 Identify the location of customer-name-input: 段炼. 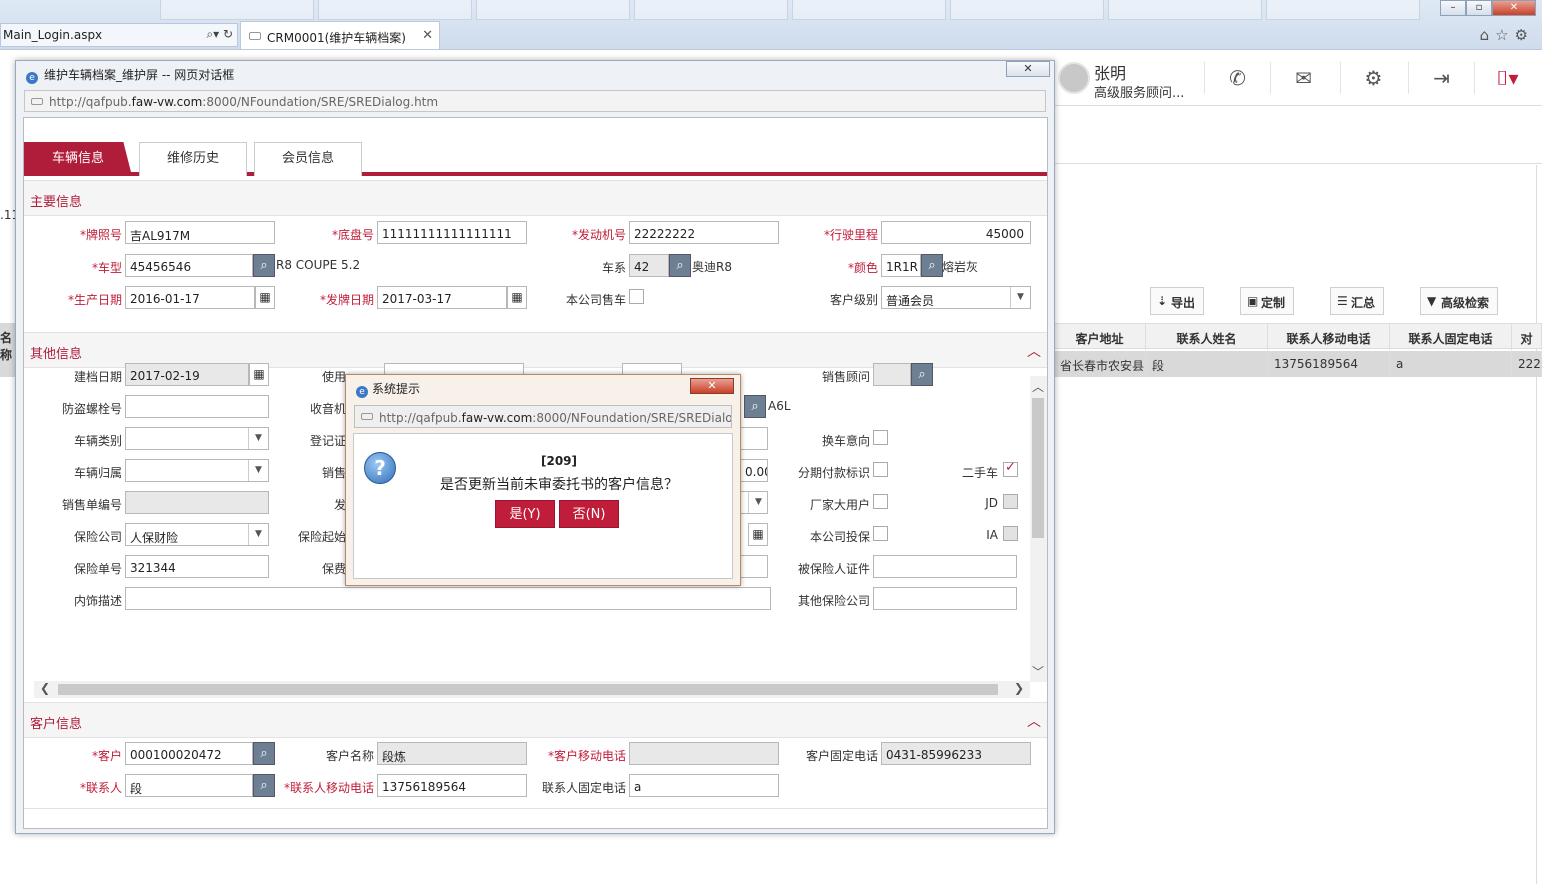
(452, 753).